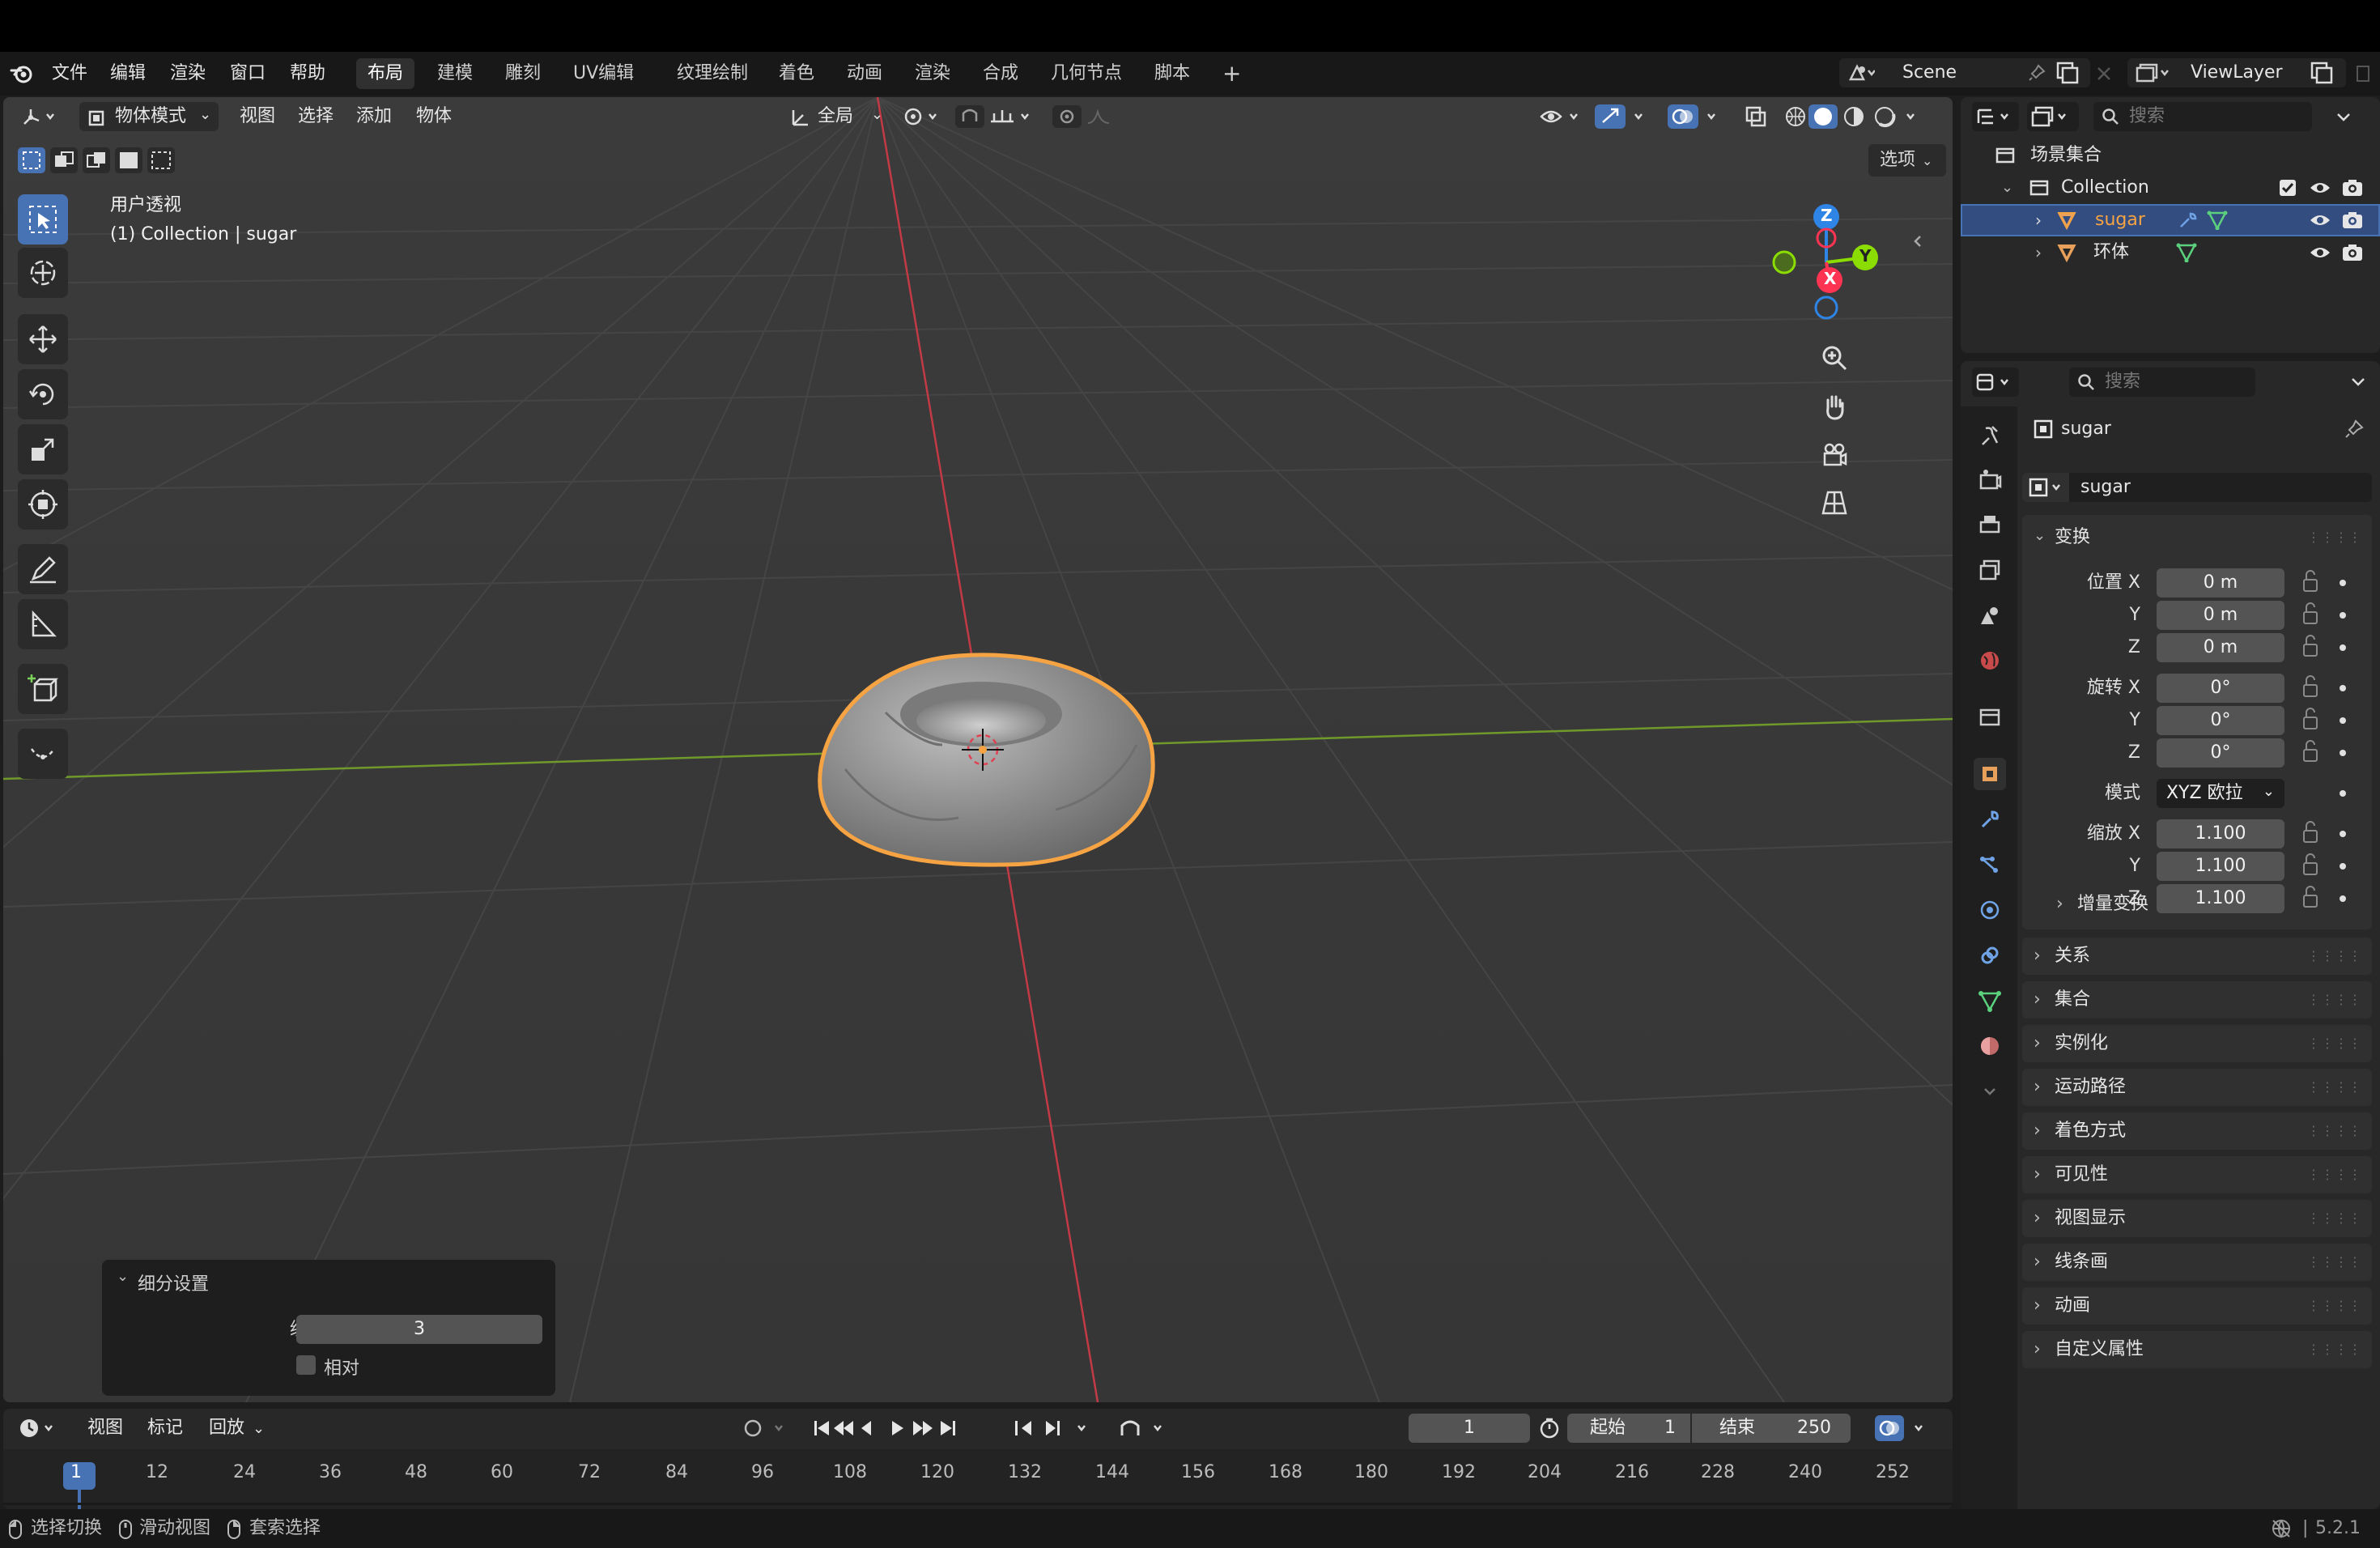  Describe the element at coordinates (2197, 537) in the screenshot. I see `transform-panel-header: ⌄ 变换 ⋮⋮⋮⋮` at that location.